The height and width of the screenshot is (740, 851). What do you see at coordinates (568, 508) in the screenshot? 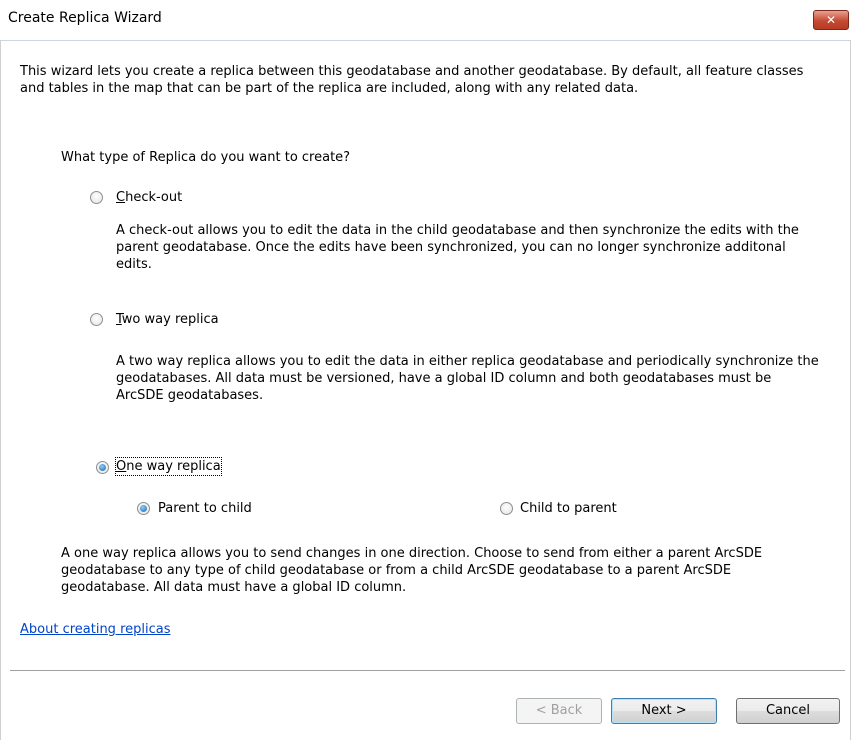
I see `child-to-parent-label: Child to parent` at bounding box center [568, 508].